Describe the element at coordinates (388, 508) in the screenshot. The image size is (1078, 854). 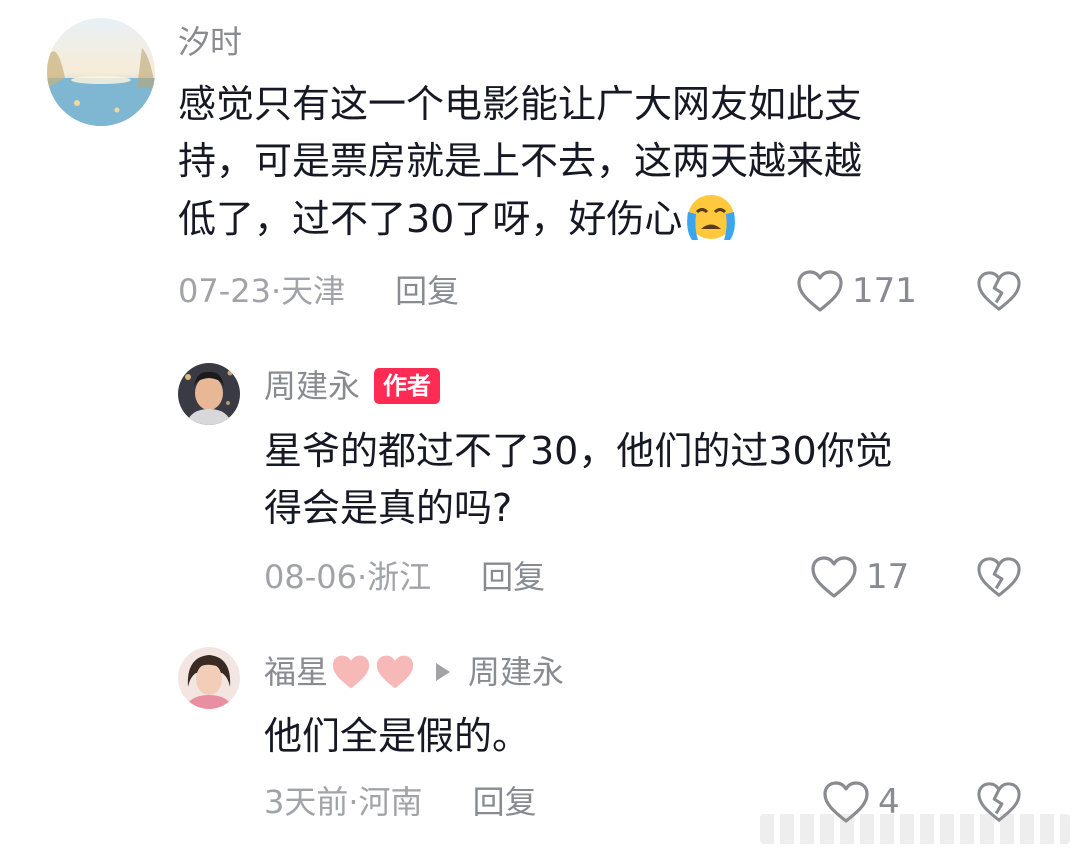
I see `comment-text-line: 得会是真的吗?` at that location.